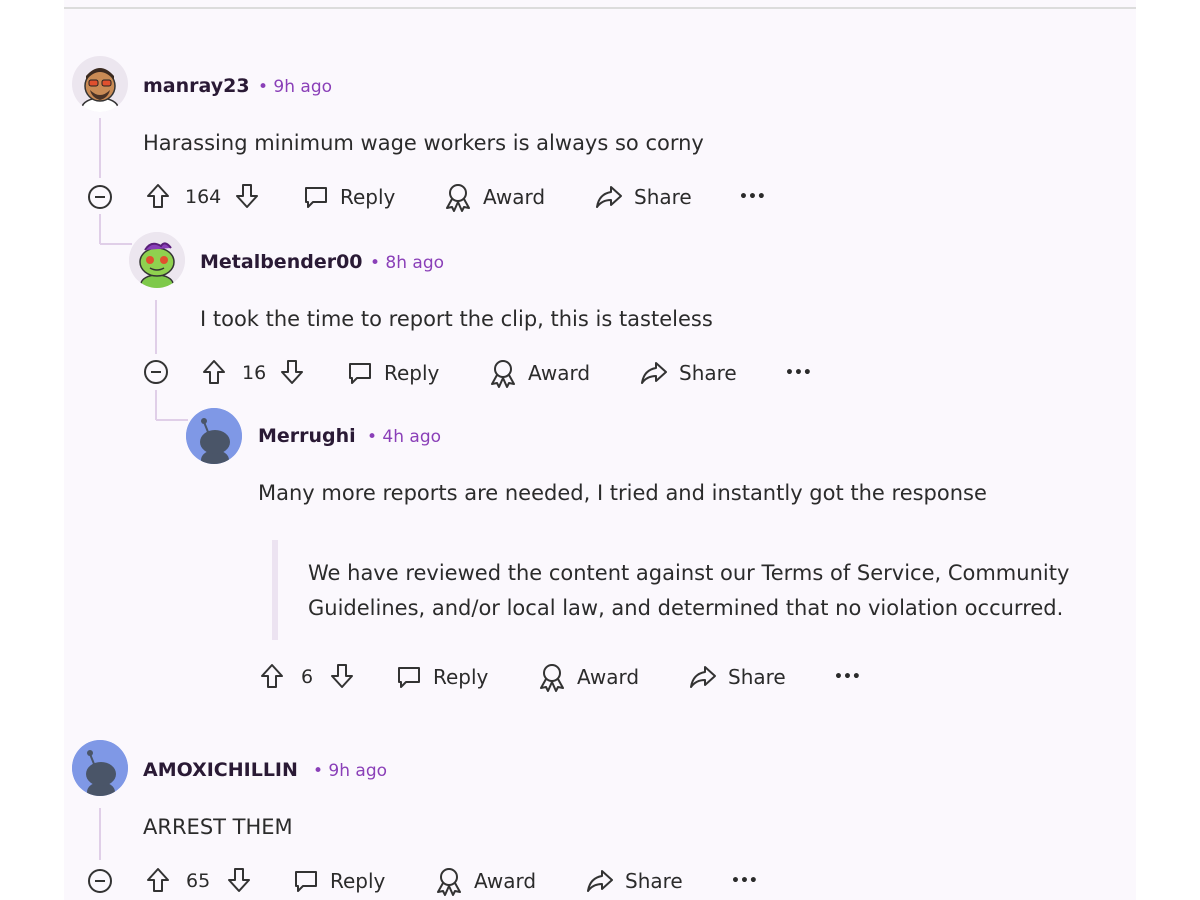  Describe the element at coordinates (198, 881) in the screenshot. I see `vote-count: 65` at that location.